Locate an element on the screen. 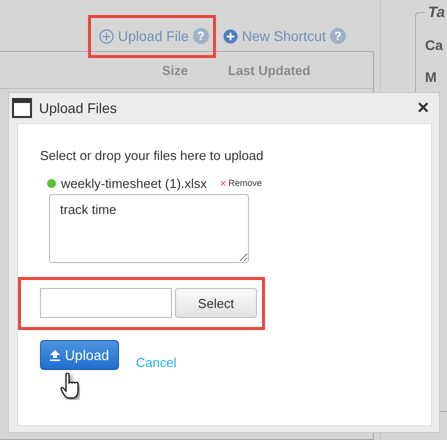 This screenshot has height=440, width=447. window-icon is located at coordinates (22, 108).